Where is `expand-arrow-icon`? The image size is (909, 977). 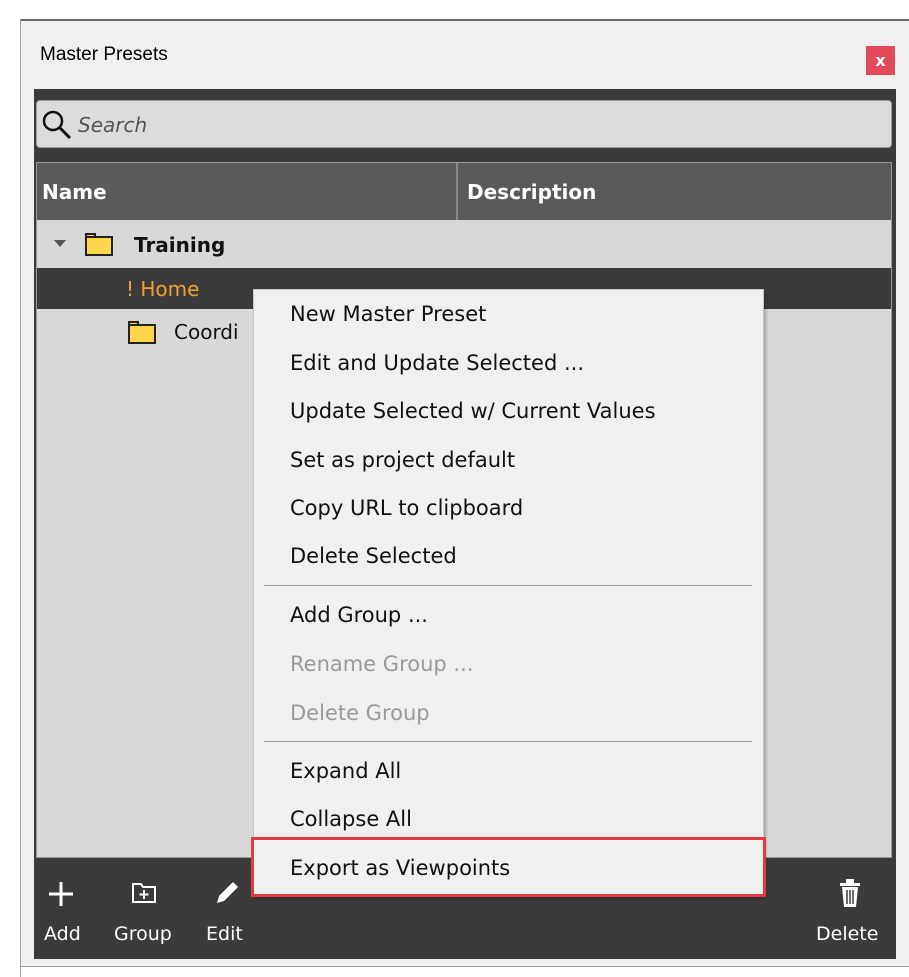
expand-arrow-icon is located at coordinates (60, 243).